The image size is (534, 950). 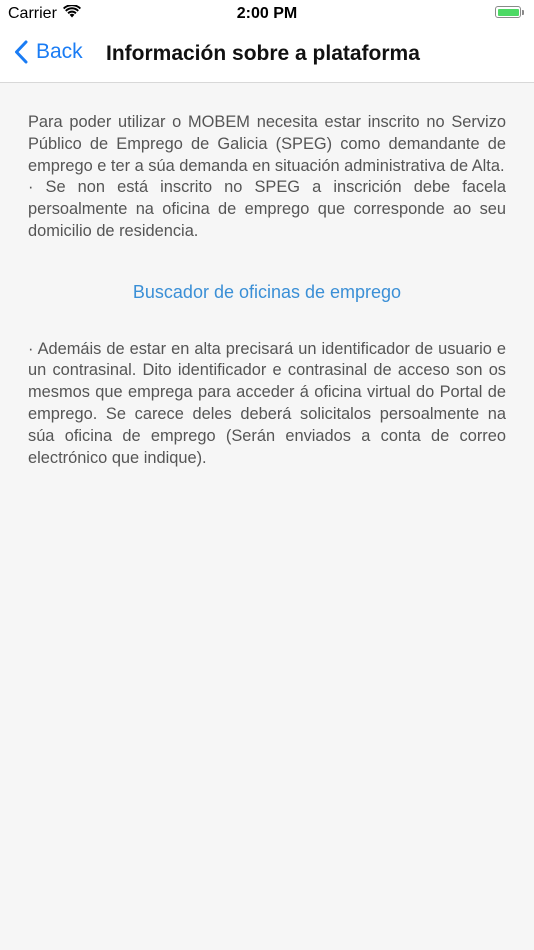 I want to click on chevron-left-icon, so click(x=21, y=52).